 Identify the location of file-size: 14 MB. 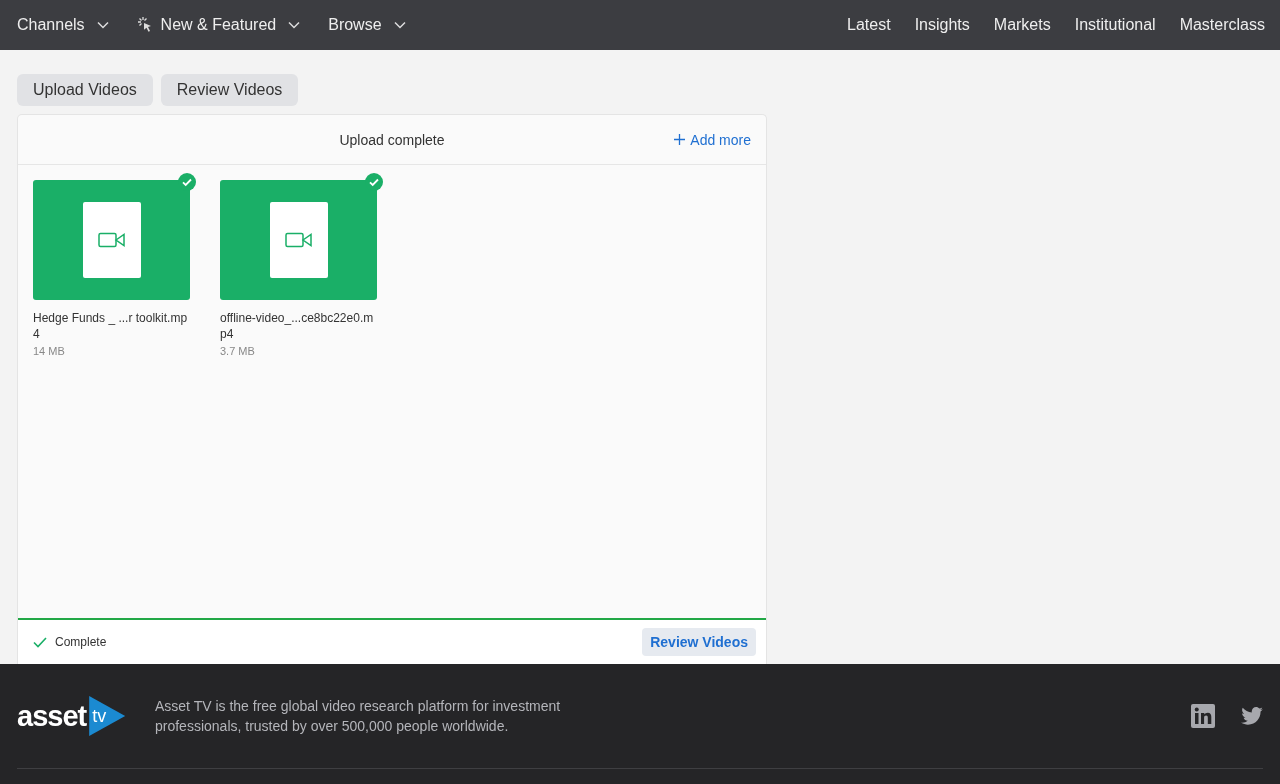
(49, 351).